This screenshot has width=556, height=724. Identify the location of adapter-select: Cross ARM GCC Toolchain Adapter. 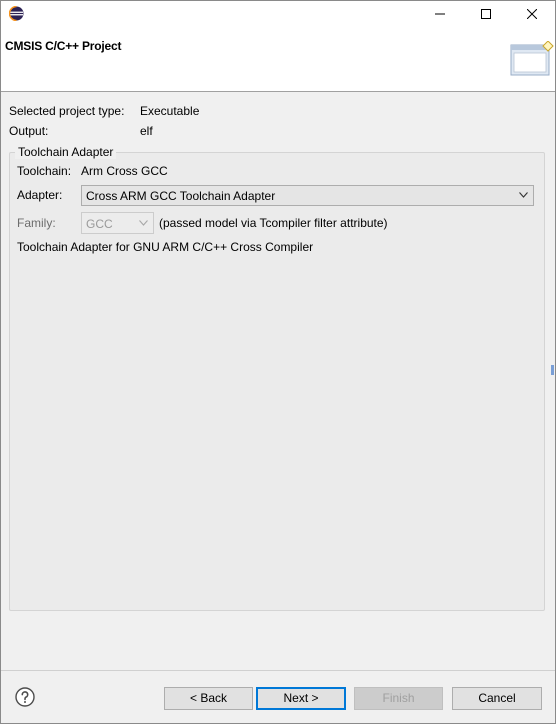
(307, 195).